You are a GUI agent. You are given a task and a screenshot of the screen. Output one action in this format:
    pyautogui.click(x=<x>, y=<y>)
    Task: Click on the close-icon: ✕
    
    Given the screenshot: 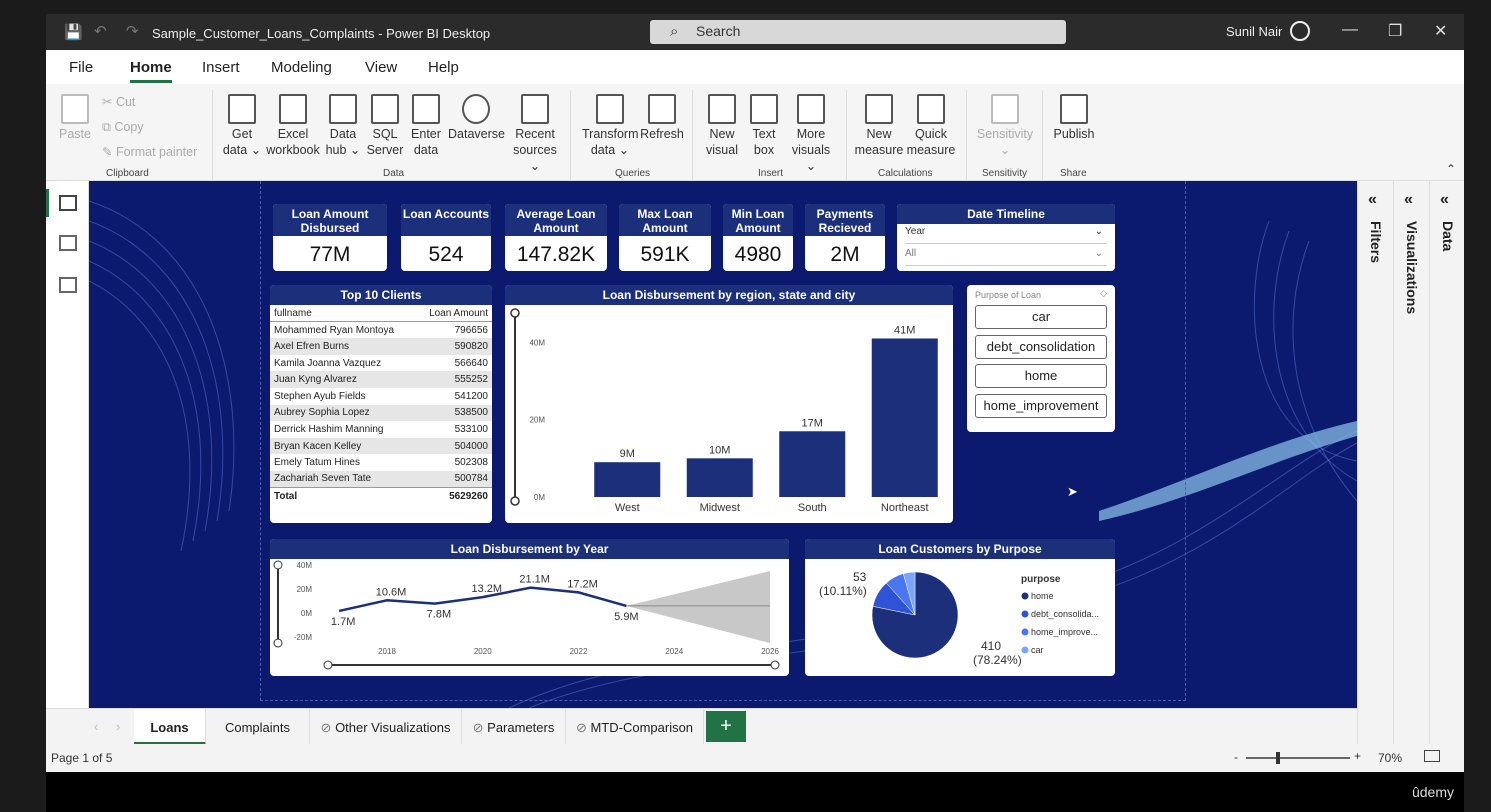 What is the action you would take?
    pyautogui.click(x=1440, y=31)
    